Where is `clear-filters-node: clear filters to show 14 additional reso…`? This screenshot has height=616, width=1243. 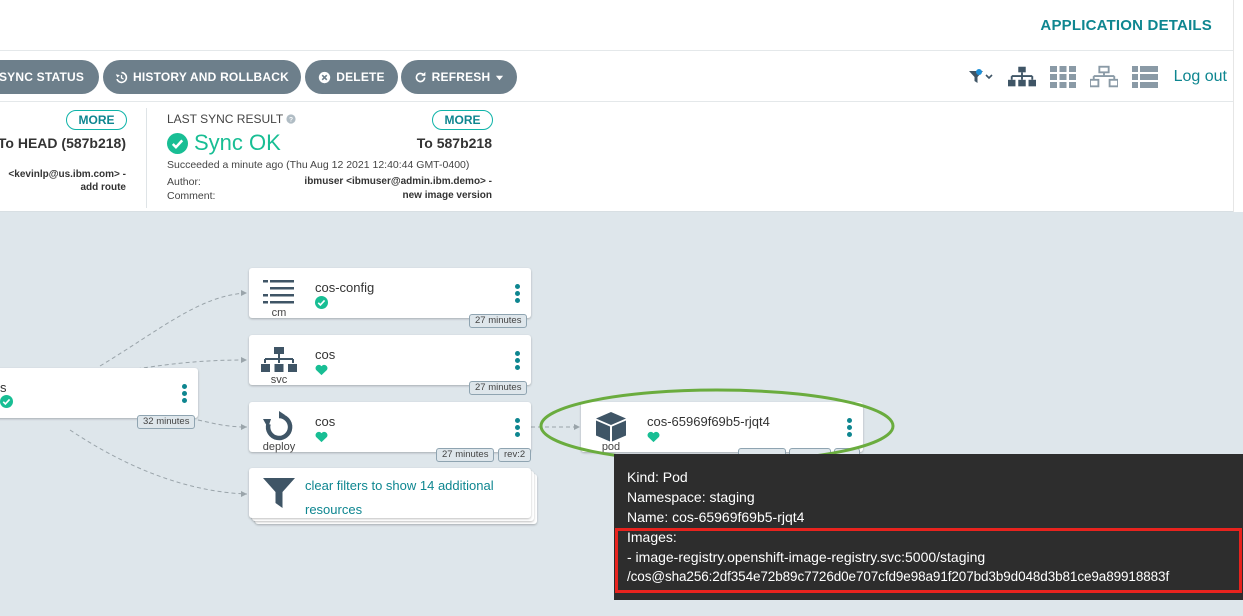 clear-filters-node: clear filters to show 14 additional reso… is located at coordinates (390, 493).